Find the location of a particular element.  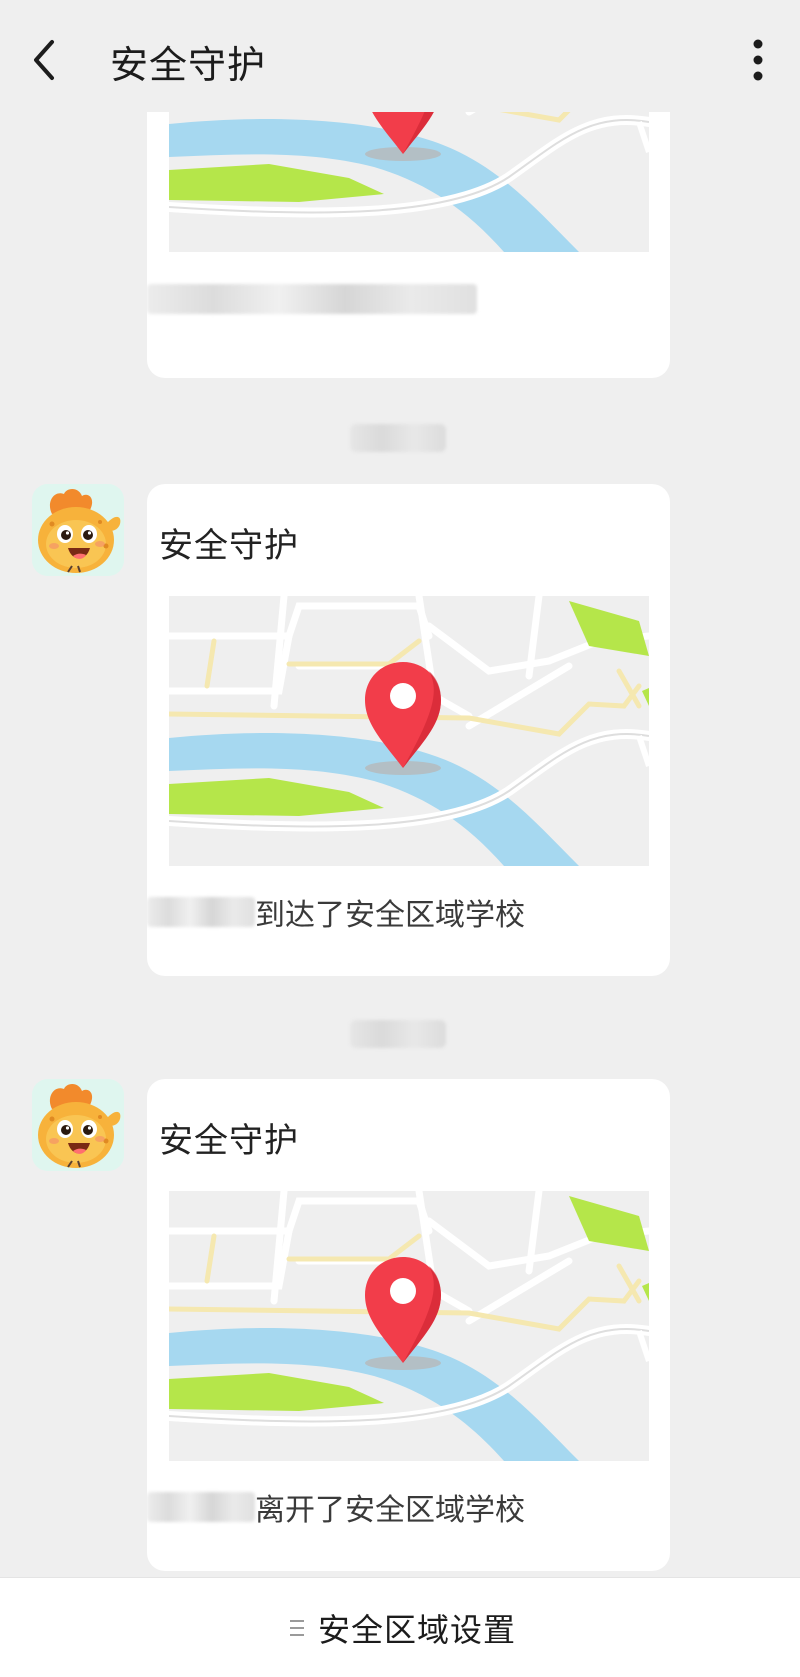

caption-text: 到达了安全区域学校 is located at coordinates (390, 915).